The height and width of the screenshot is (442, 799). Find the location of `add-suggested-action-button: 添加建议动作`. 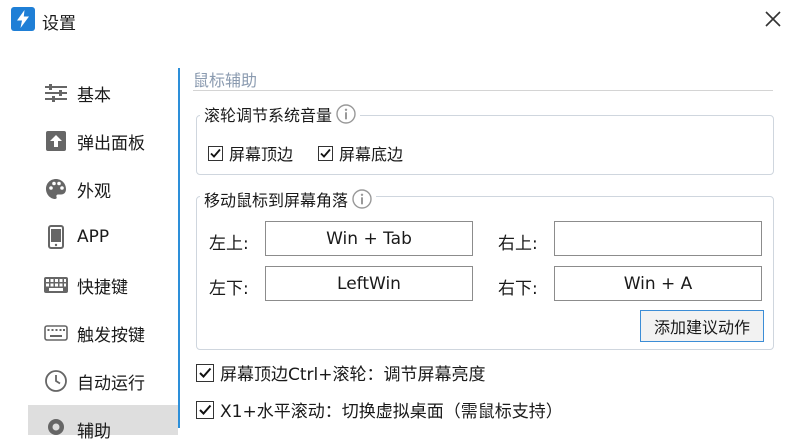

add-suggested-action-button: 添加建议动作 is located at coordinates (702, 326).